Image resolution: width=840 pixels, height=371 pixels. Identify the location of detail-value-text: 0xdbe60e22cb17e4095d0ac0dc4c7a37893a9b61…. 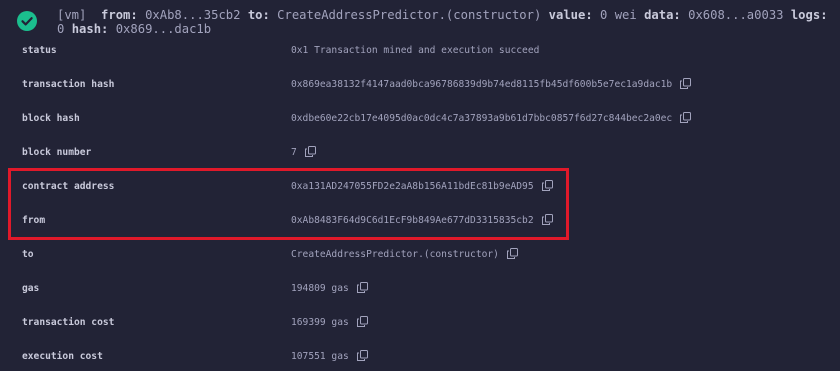
(482, 118).